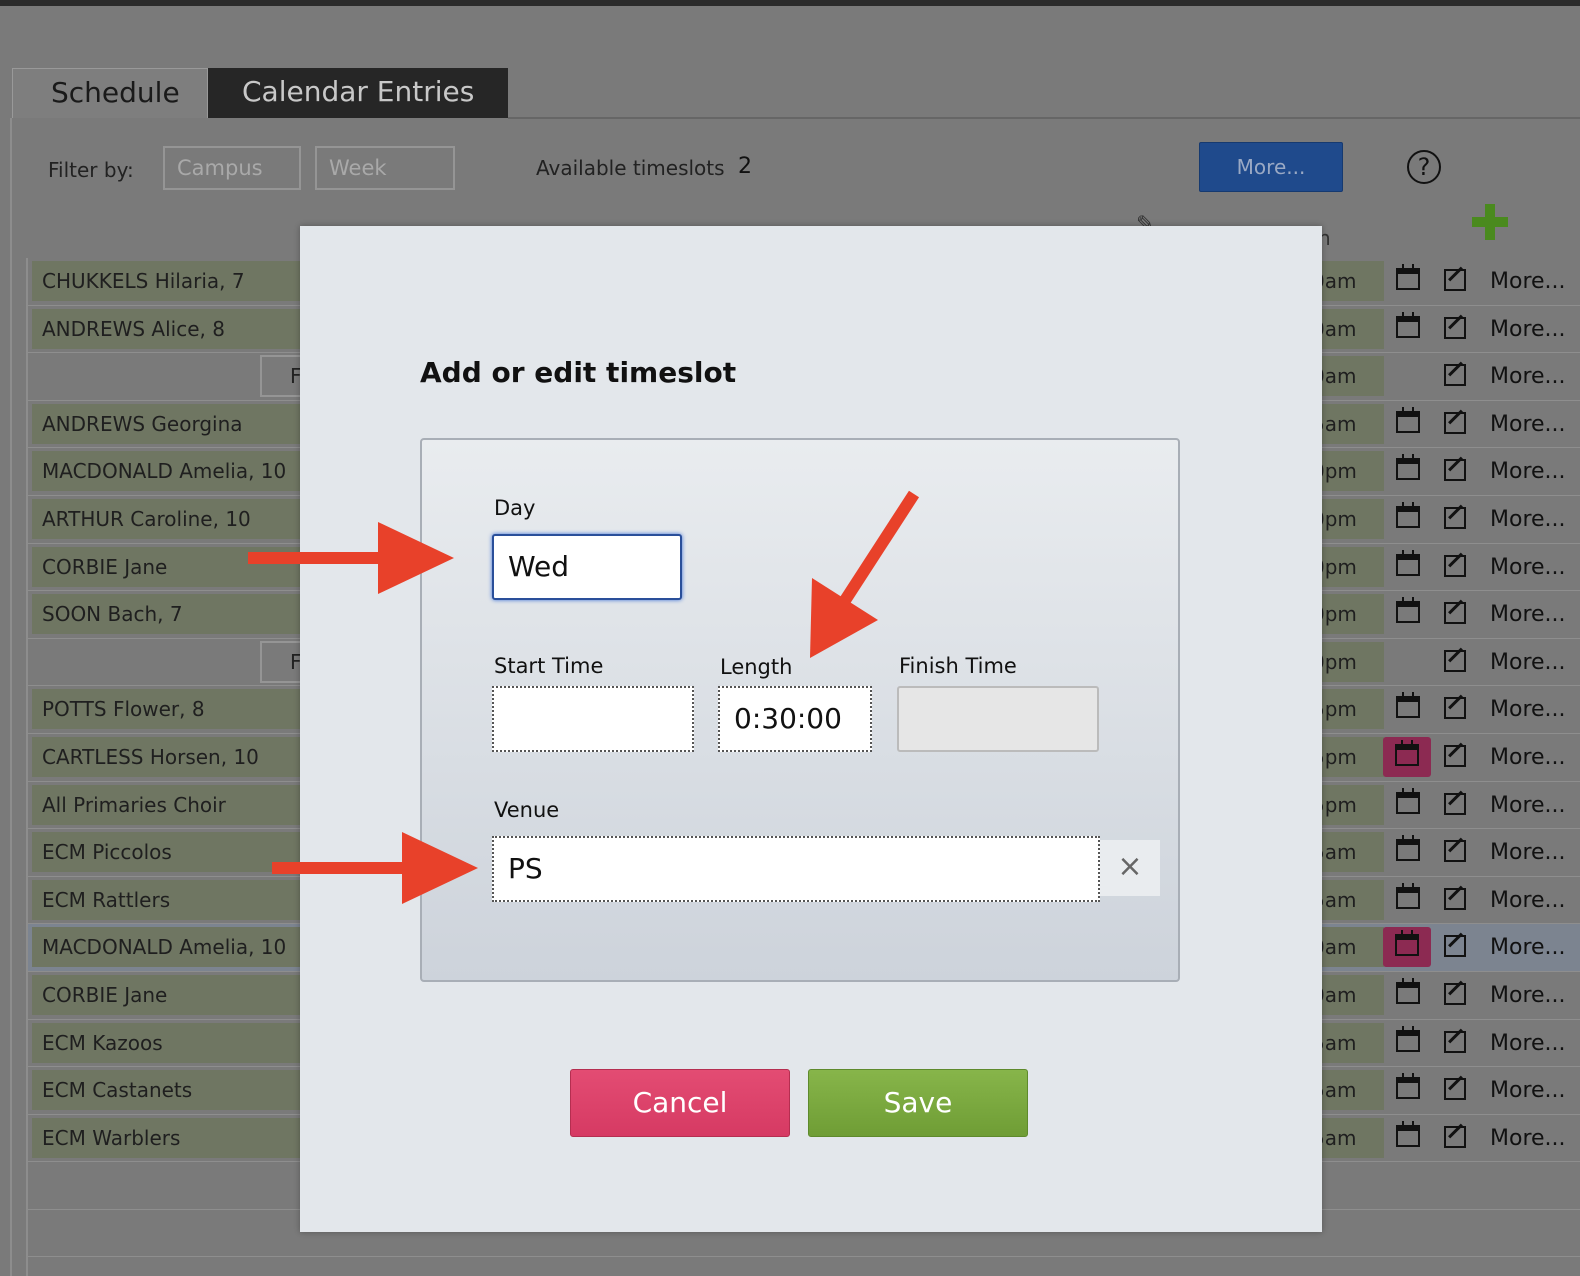 This screenshot has height=1276, width=1580. I want to click on row-name: ECM Warblers, so click(182, 1137).